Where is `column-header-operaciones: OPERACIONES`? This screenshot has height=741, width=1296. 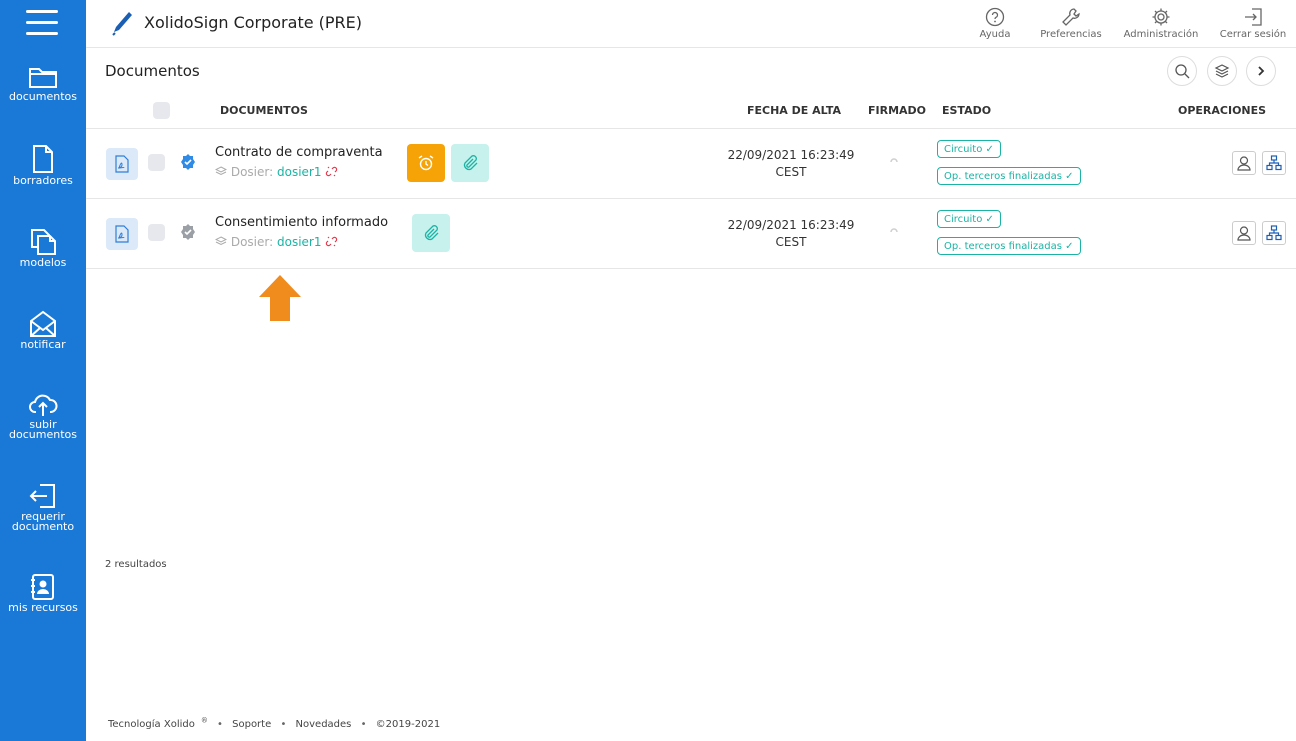
column-header-operaciones: OPERACIONES is located at coordinates (1222, 110).